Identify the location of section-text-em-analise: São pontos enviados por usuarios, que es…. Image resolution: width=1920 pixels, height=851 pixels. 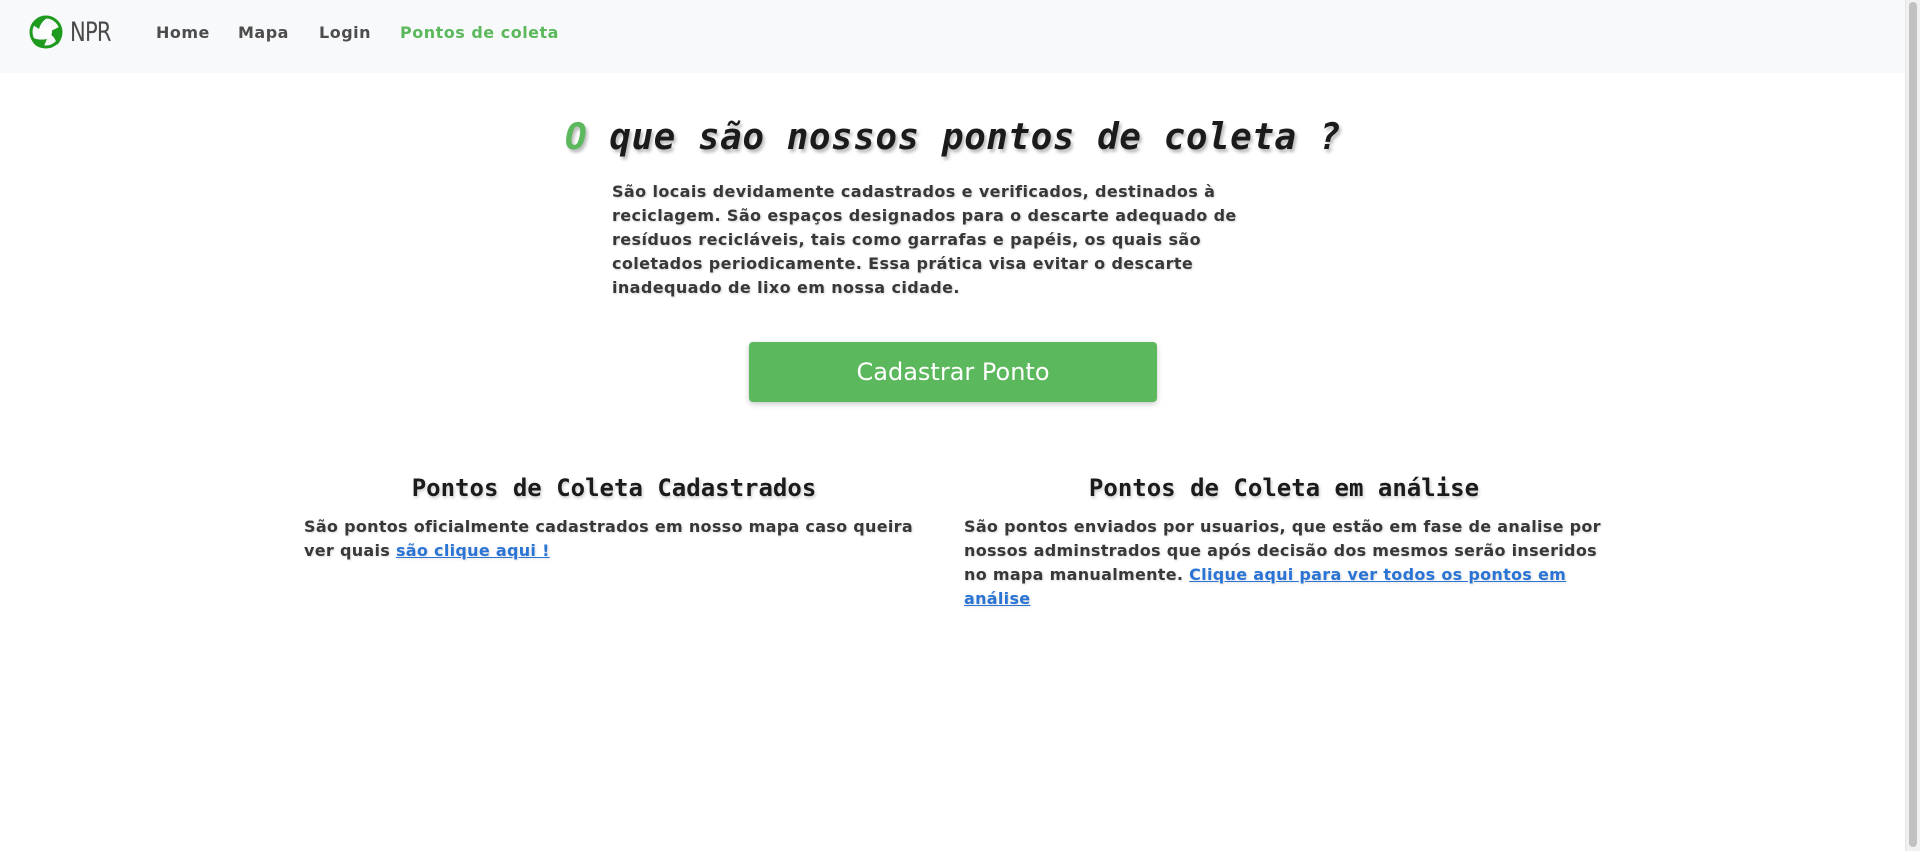
(1284, 563).